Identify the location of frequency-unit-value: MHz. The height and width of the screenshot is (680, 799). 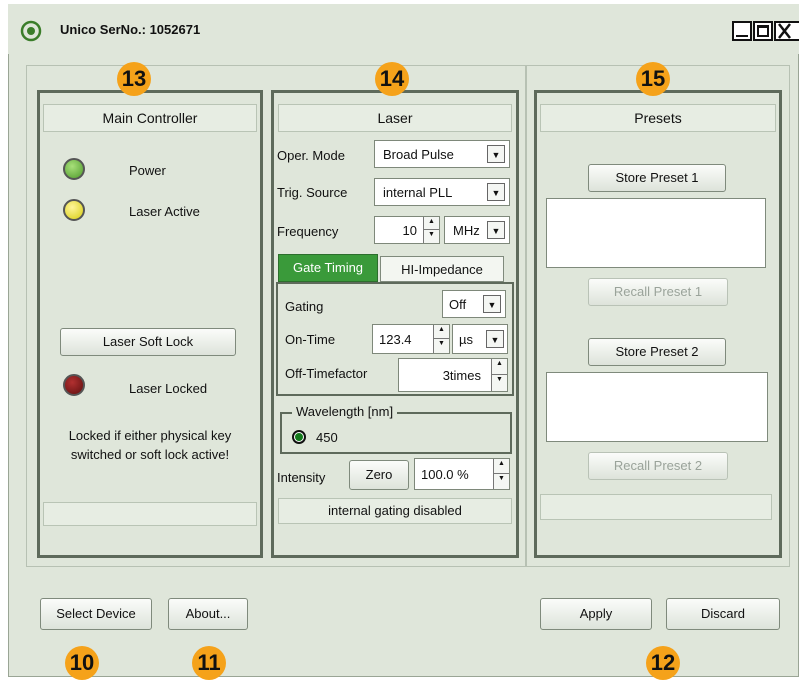
(466, 230).